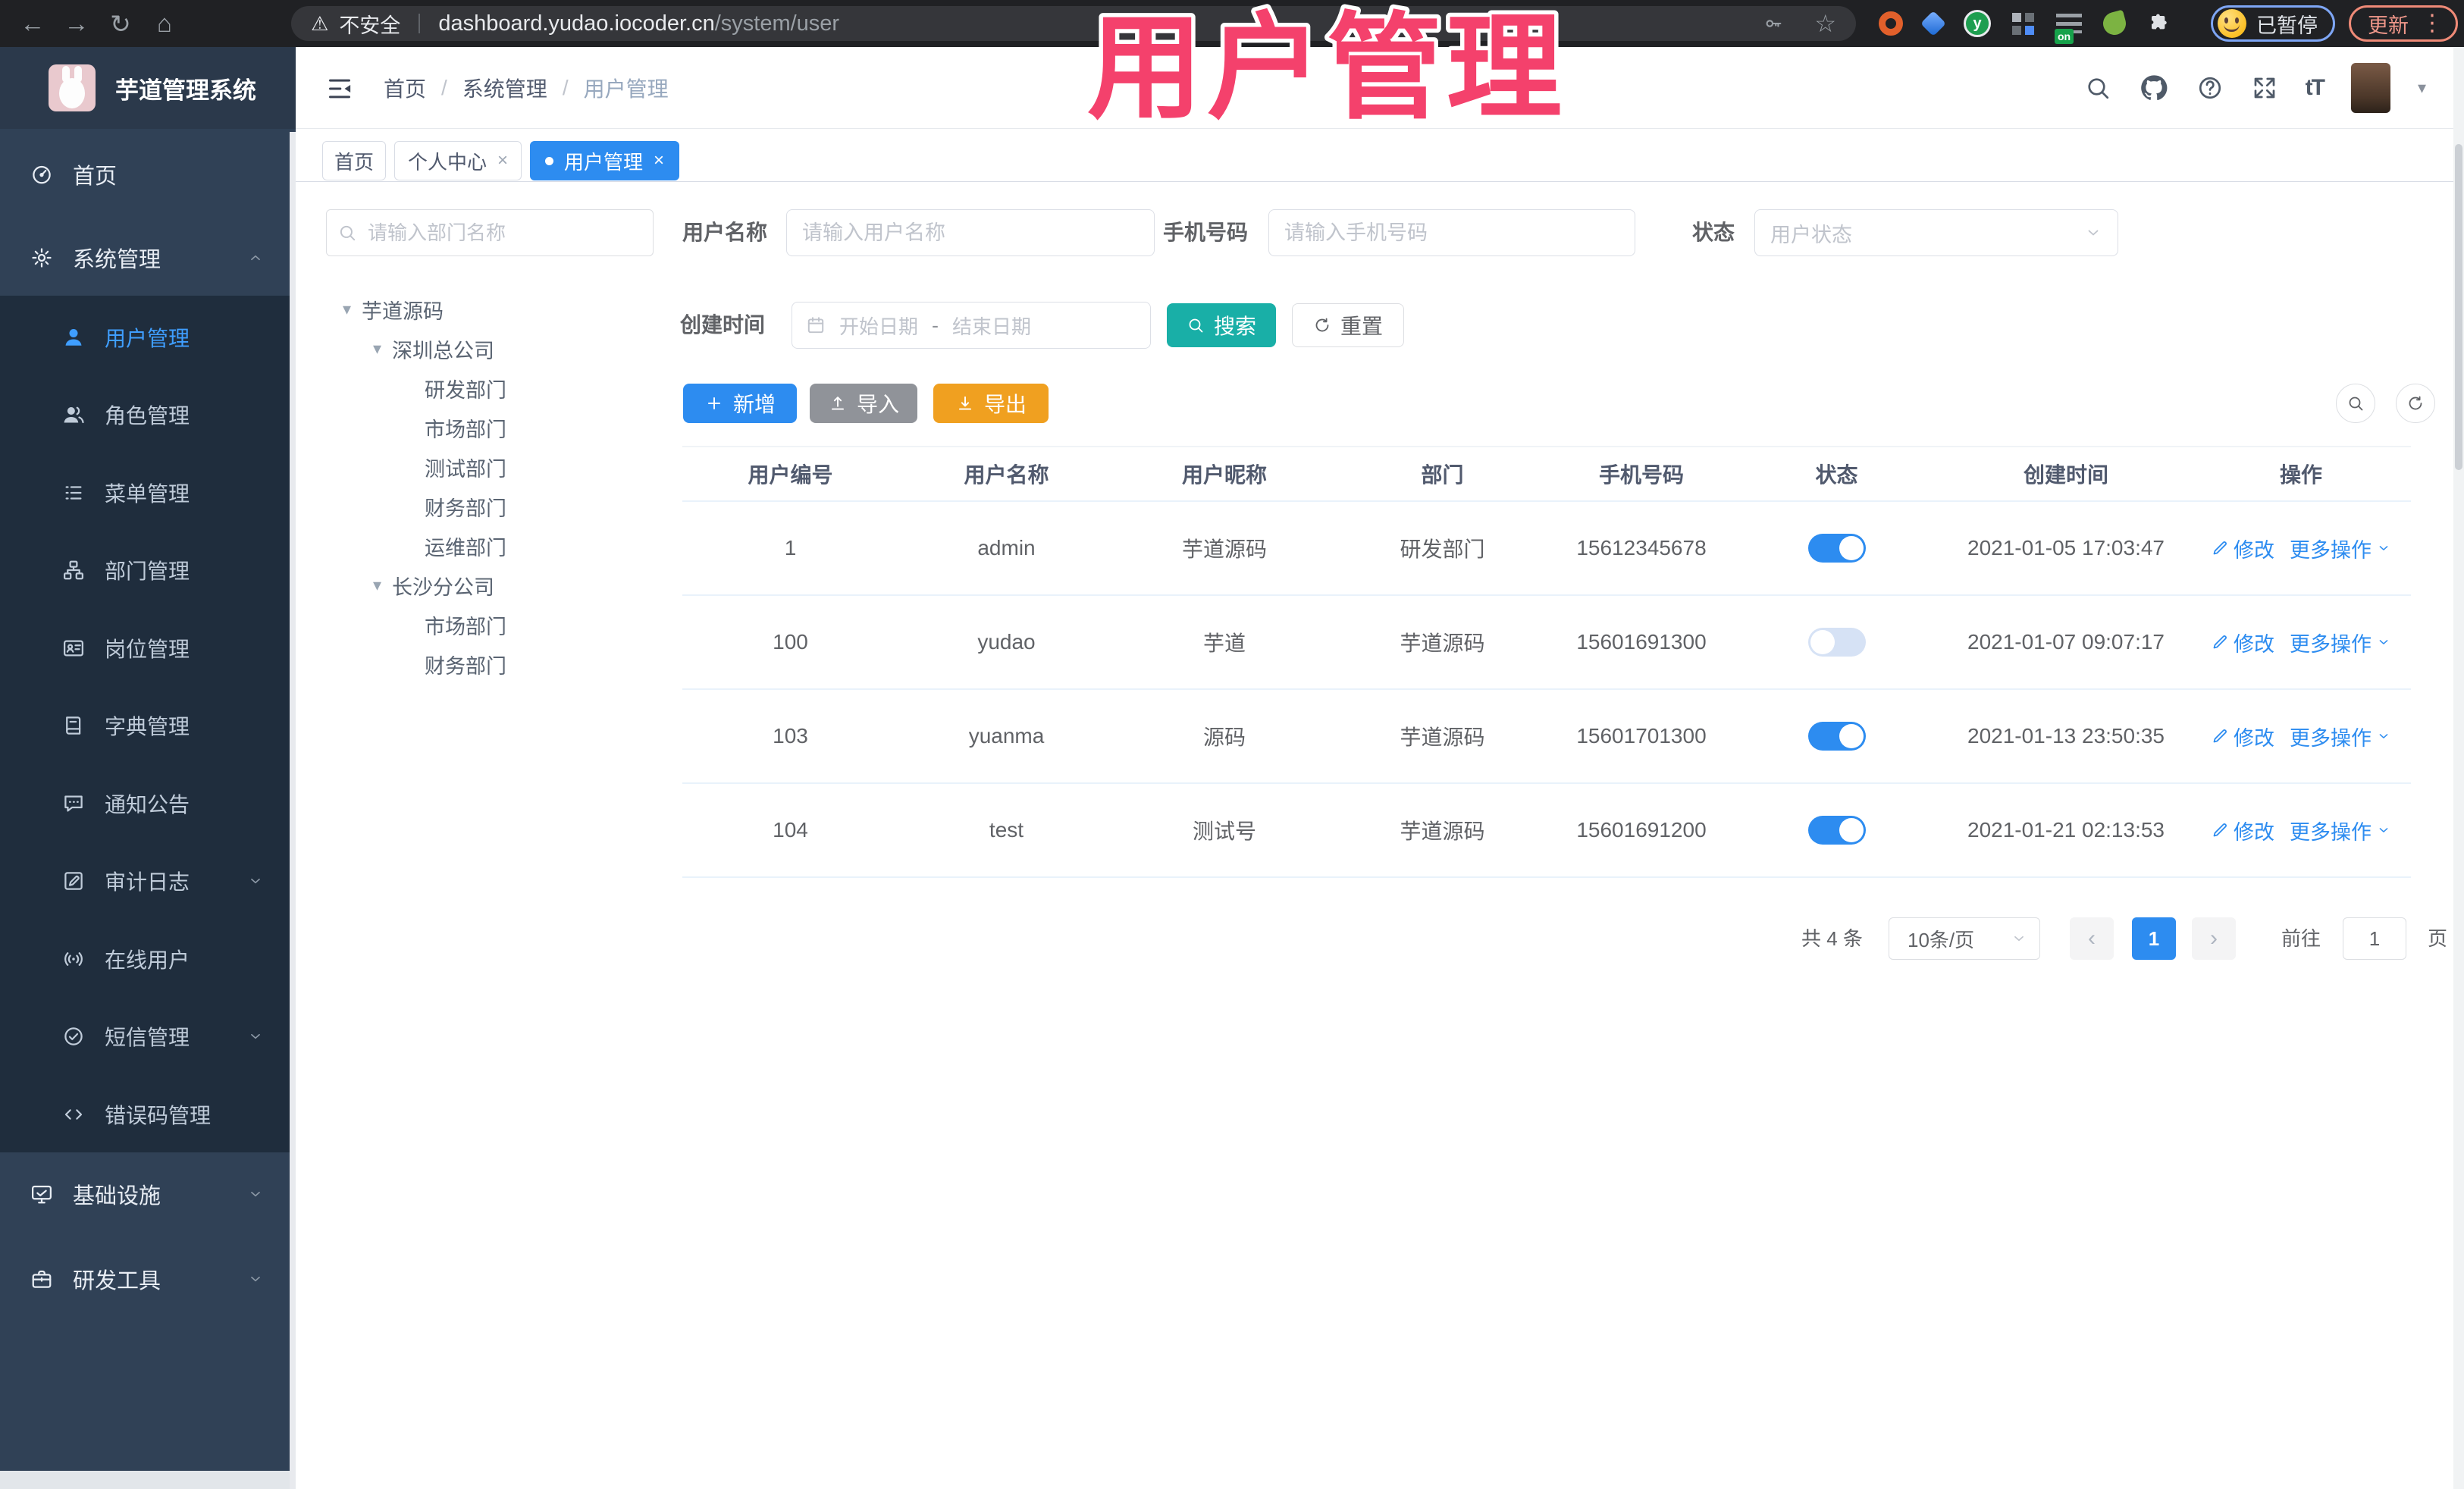 The image size is (2464, 1489). I want to click on font-size-icon: tT, so click(2315, 88).